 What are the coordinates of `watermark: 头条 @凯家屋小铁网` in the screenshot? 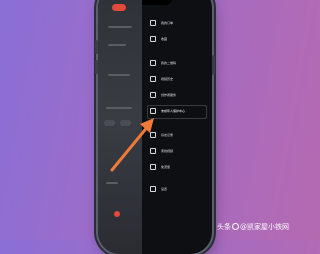 It's located at (253, 227).